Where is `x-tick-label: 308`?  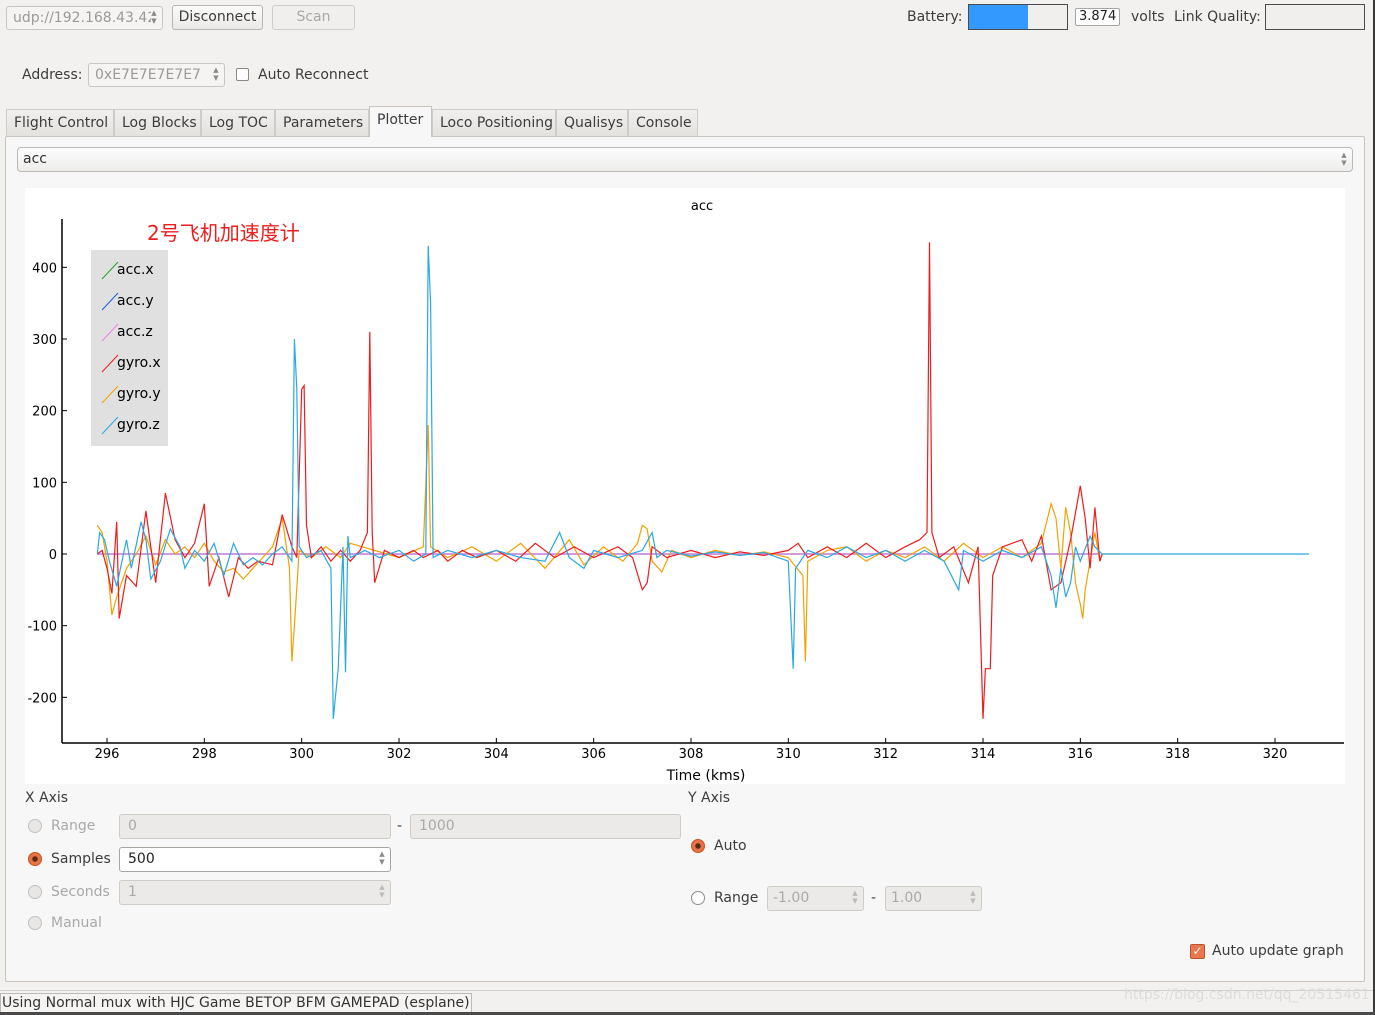
x-tick-label: 308 is located at coordinates (691, 754).